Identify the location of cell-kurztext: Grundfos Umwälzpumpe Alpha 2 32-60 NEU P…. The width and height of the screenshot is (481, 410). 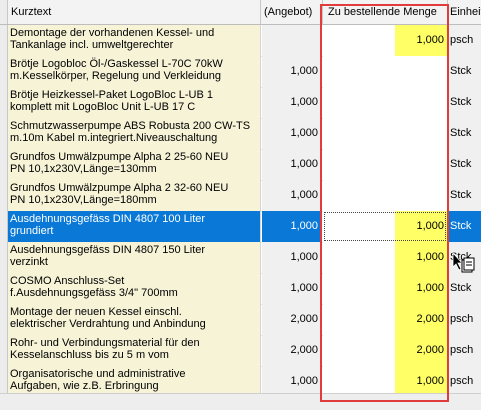
(134, 195).